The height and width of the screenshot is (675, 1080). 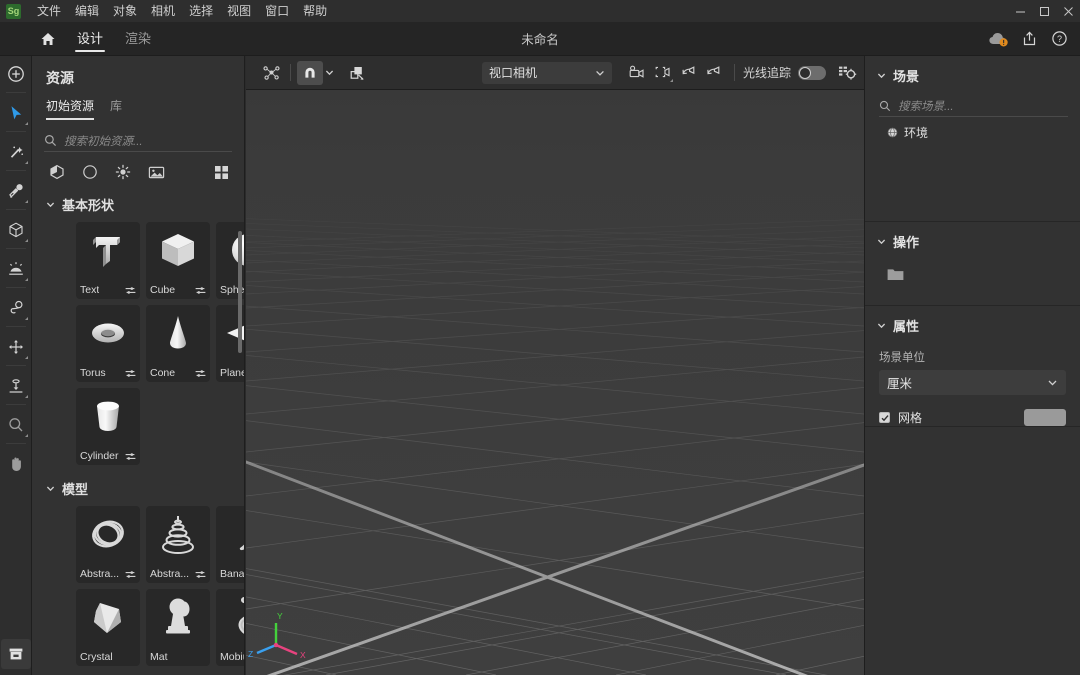 What do you see at coordinates (16, 347) in the screenshot?
I see `move-icon` at bounding box center [16, 347].